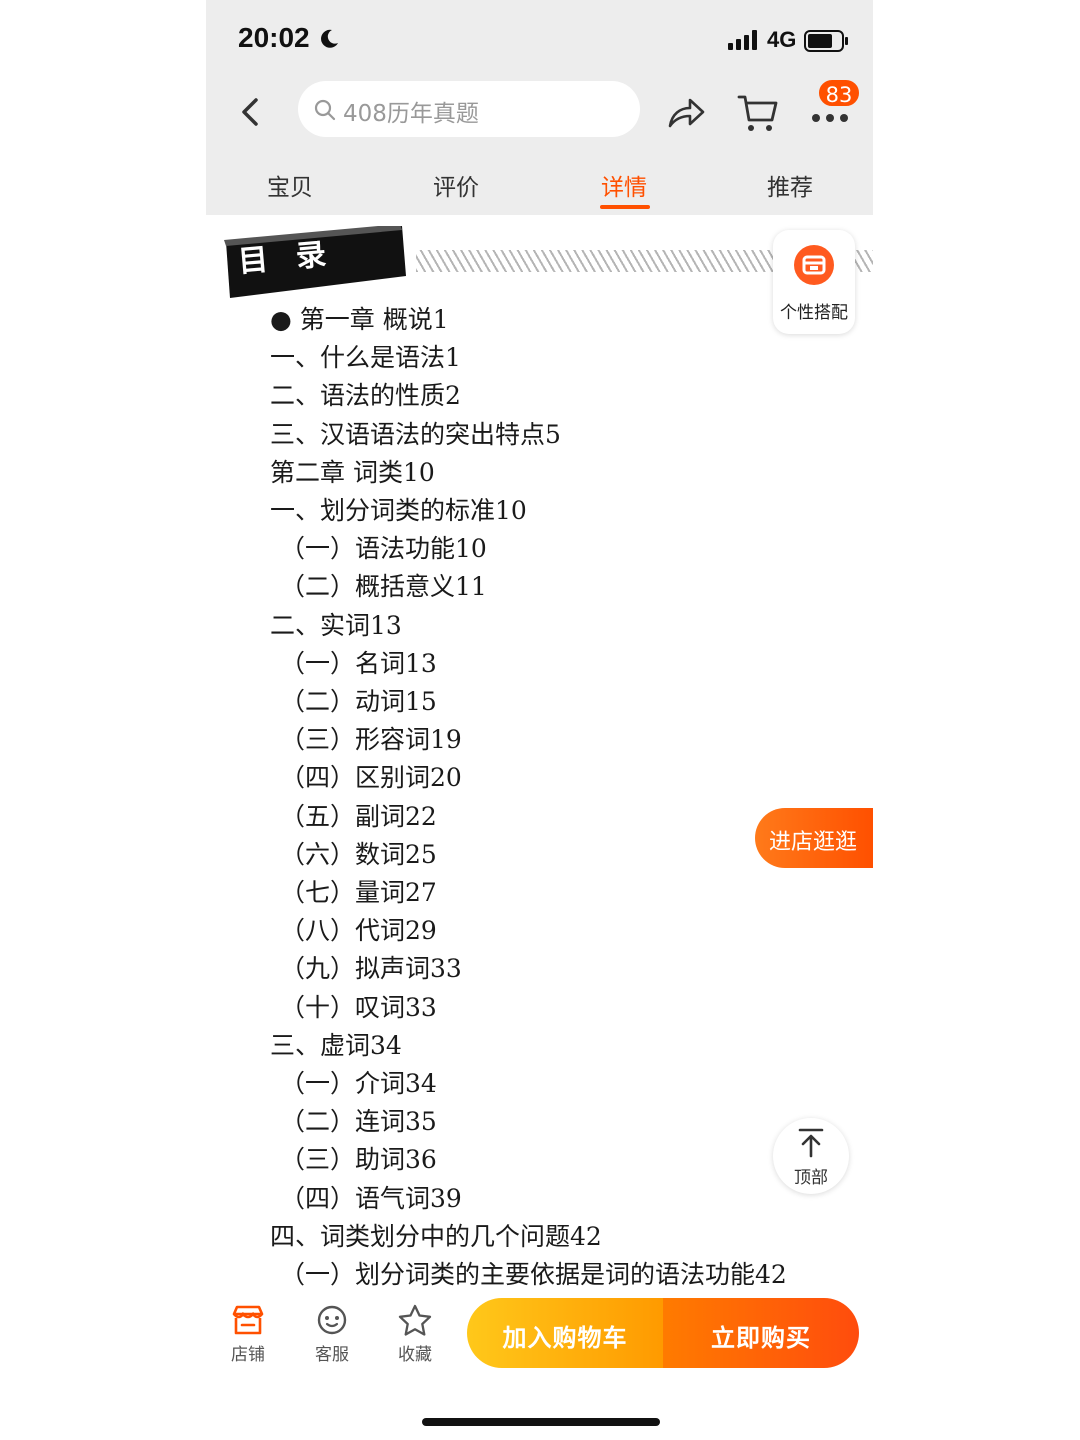 The height and width of the screenshot is (1440, 1080). Describe the element at coordinates (398, 510) in the screenshot. I see `toc-item: 一、划分词类的标准10` at that location.